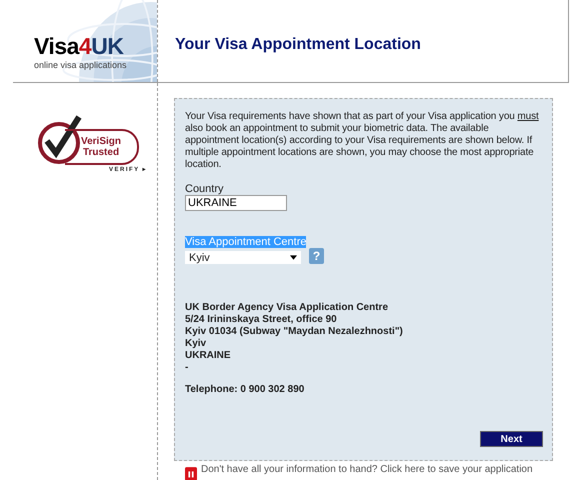 This screenshot has width=581, height=480. I want to click on next-button: Next, so click(511, 439).